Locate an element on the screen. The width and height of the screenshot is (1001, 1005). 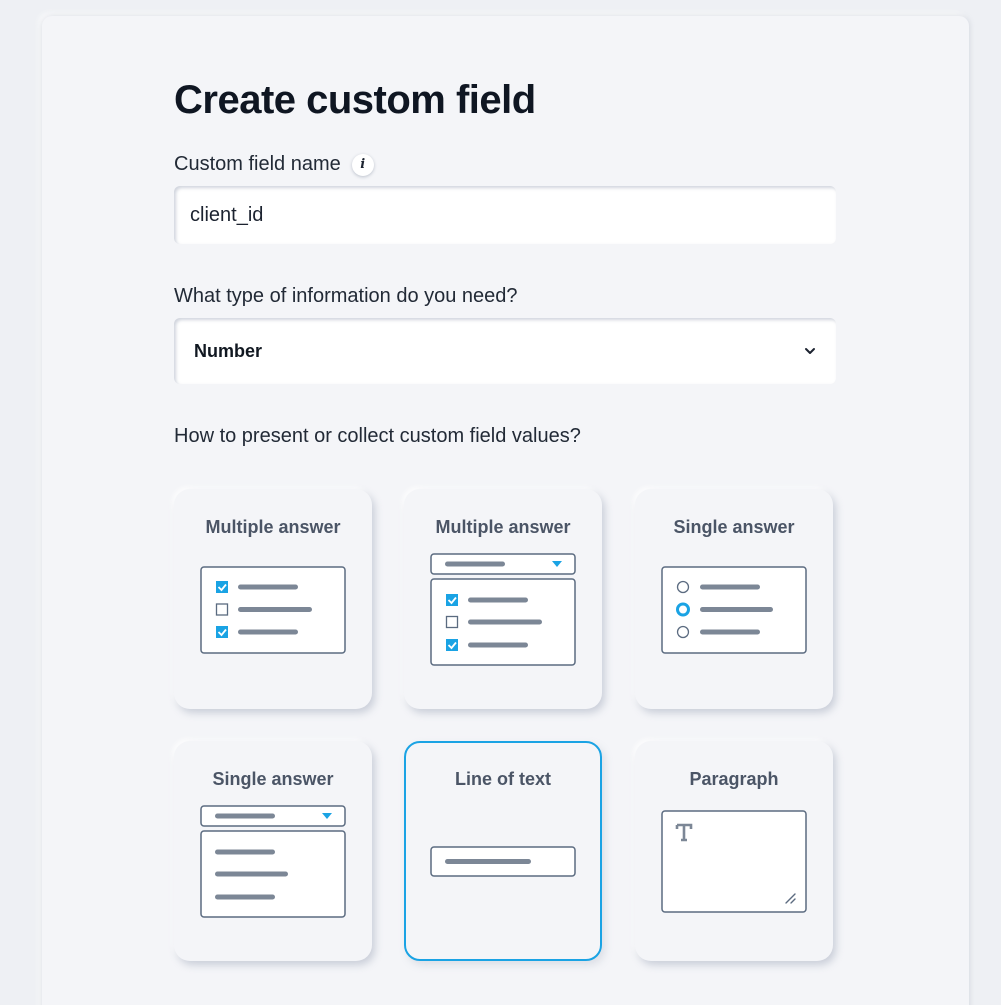
info-type-label: What type of information do you need? is located at coordinates (346, 296).